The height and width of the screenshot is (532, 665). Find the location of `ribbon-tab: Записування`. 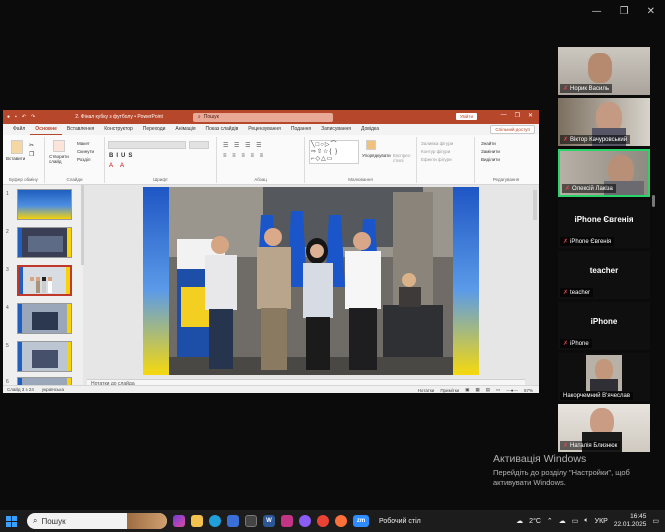

ribbon-tab: Записування is located at coordinates (336, 129).